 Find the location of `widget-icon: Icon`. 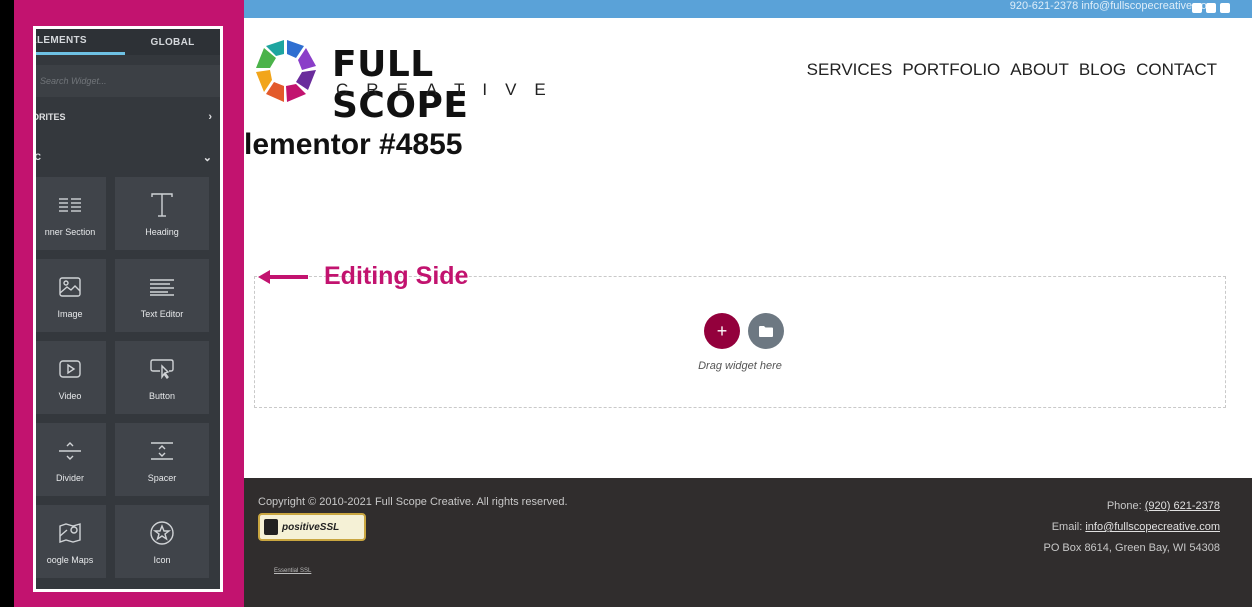

widget-icon: Icon is located at coordinates (162, 541).